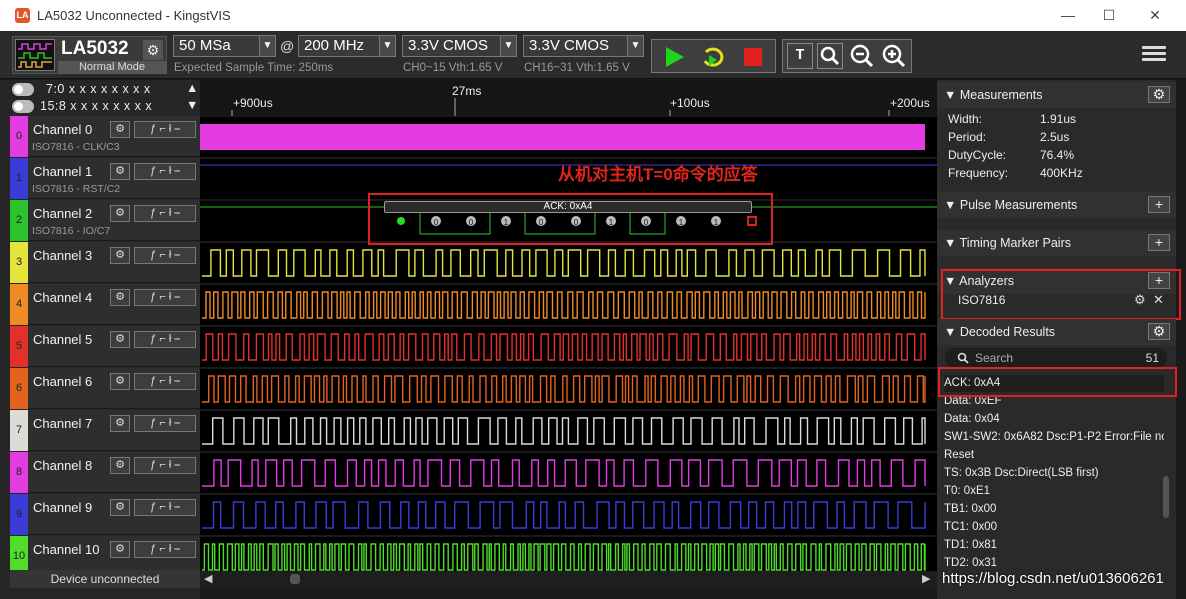  Describe the element at coordinates (1056, 243) in the screenshot. I see `timing-marker-header: ▼ Timing Marker Pairs +` at that location.